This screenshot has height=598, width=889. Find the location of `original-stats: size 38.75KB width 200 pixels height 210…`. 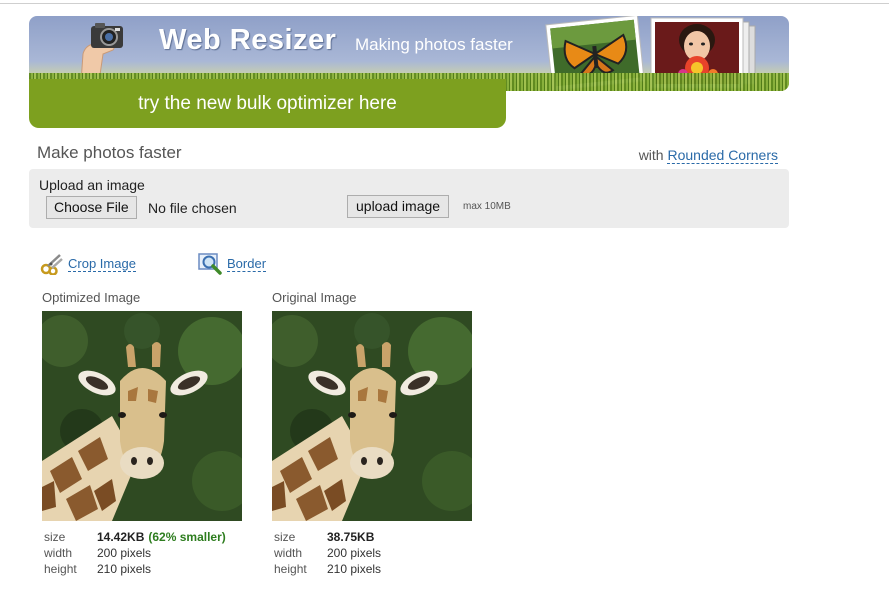

original-stats: size 38.75KB width 200 pixels height 210… is located at coordinates (383, 553).